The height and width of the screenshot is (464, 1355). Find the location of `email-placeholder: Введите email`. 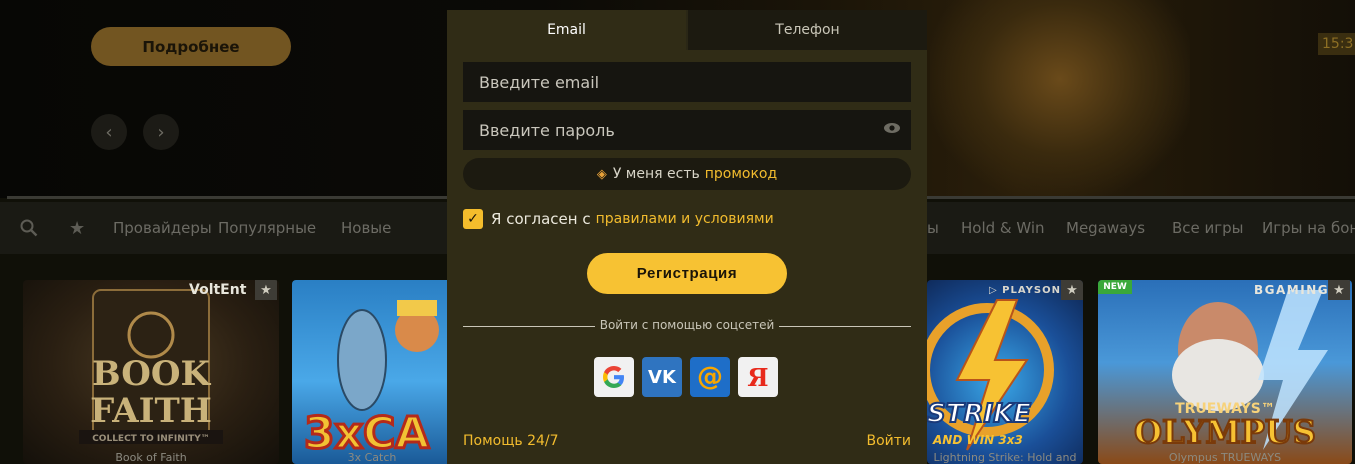

email-placeholder: Введите email is located at coordinates (539, 82).